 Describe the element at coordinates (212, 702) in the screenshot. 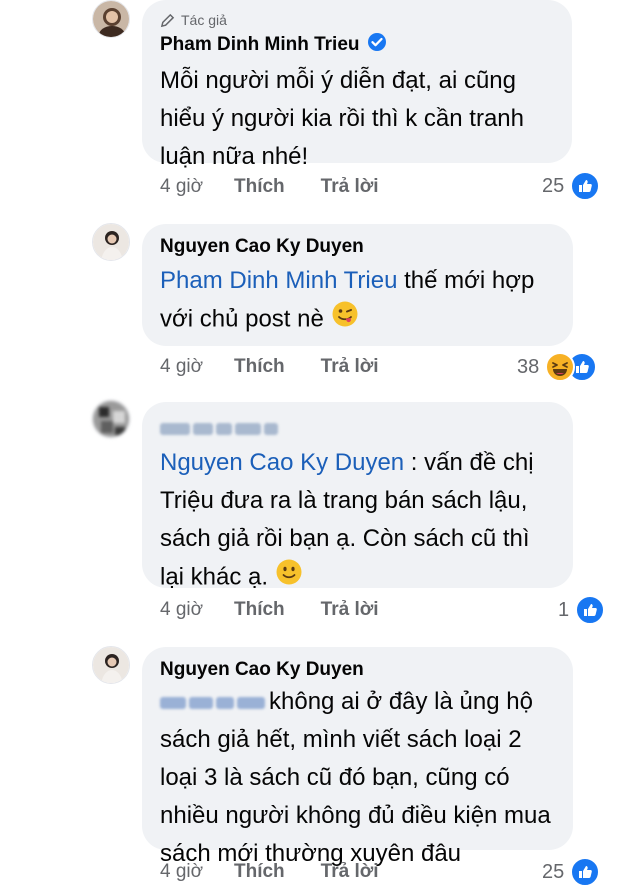

I see `blurred-mention` at that location.